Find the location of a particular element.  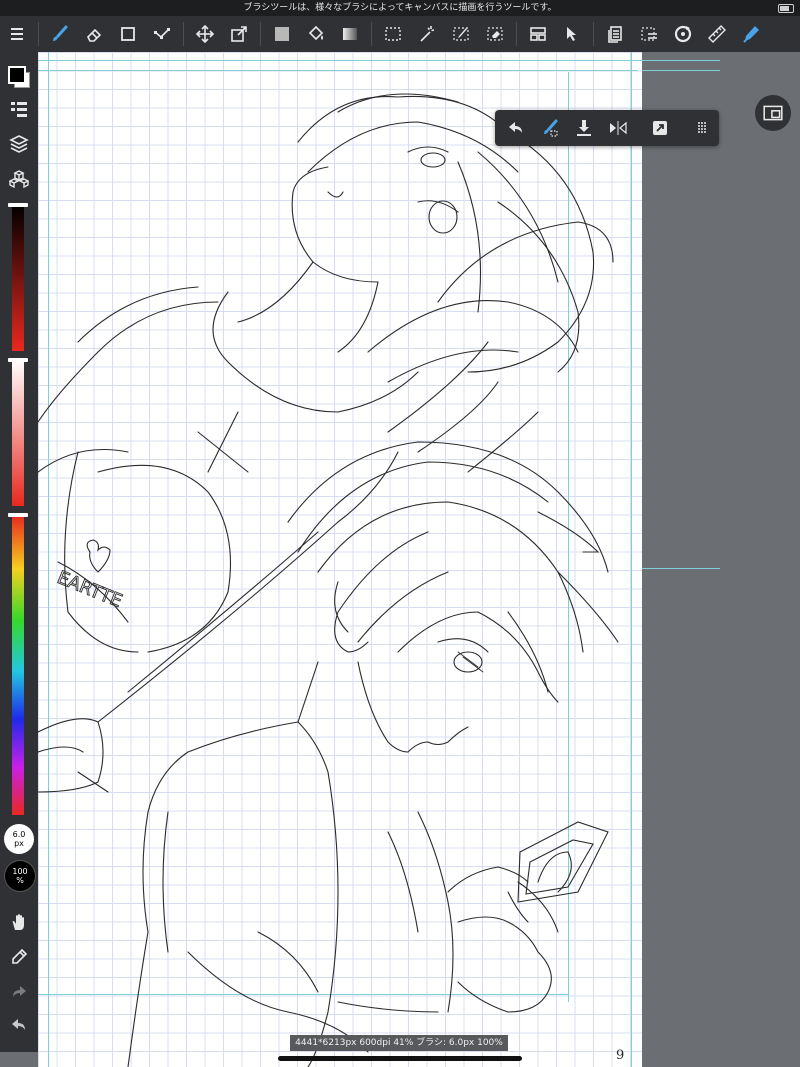

flip-icon is located at coordinates (618, 128).